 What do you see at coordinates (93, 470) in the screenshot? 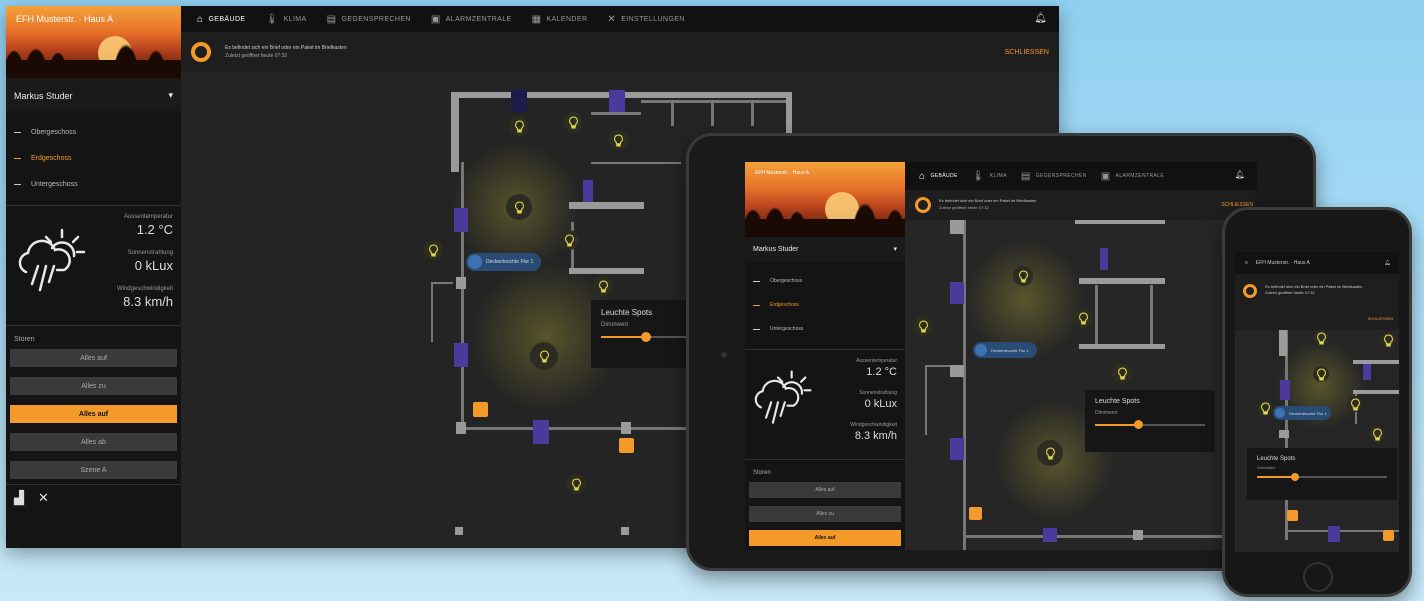
I see `group-button-5: Szene A` at bounding box center [93, 470].